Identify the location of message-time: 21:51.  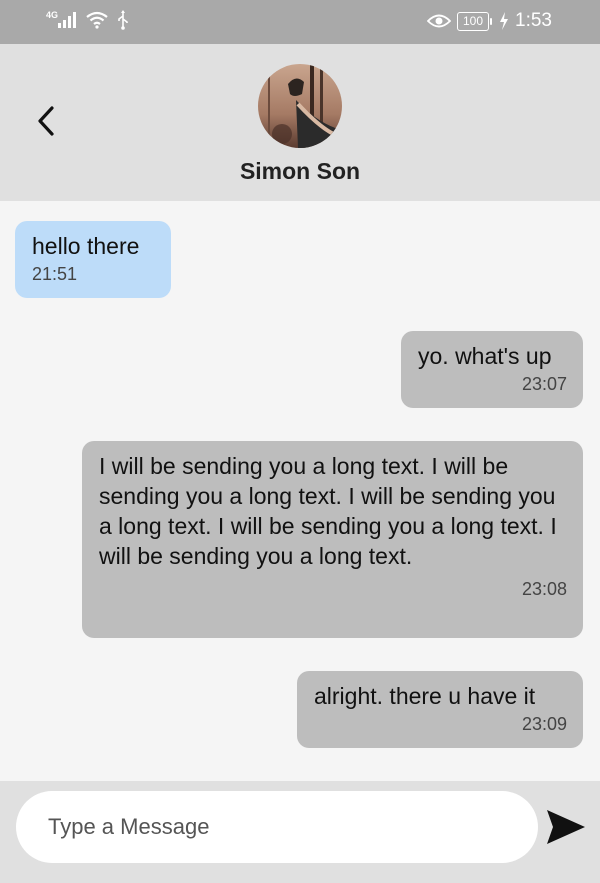
(55, 274).